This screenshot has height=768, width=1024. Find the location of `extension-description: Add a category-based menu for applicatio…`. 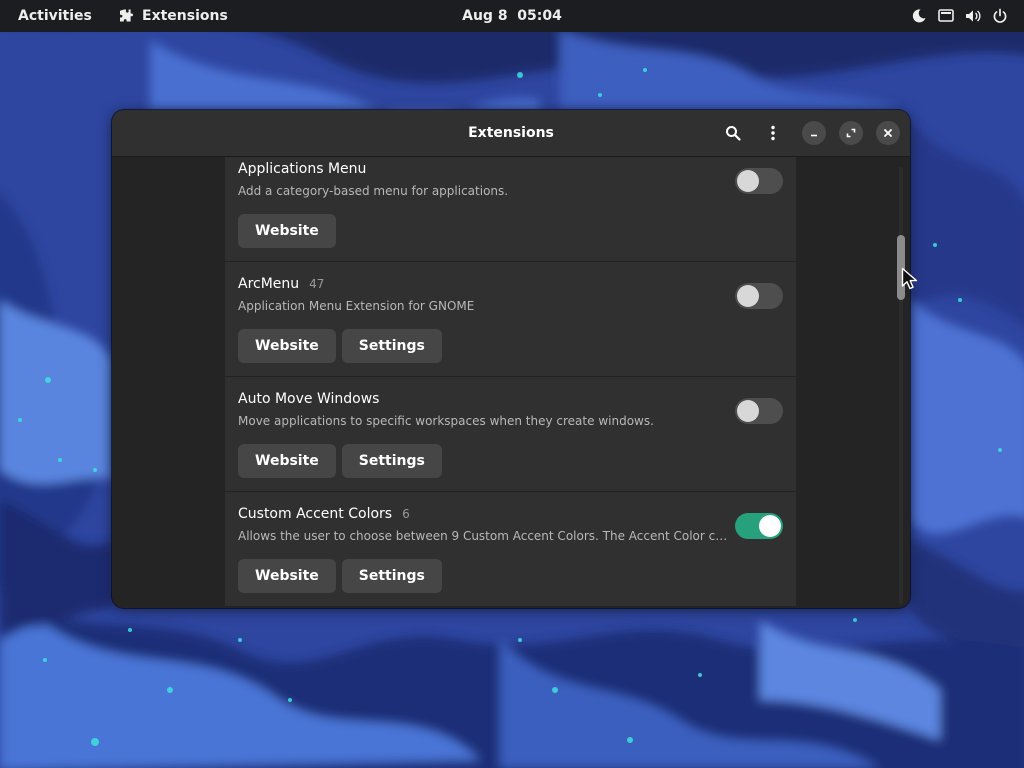

extension-description: Add a category-based menu for applicatio… is located at coordinates (373, 191).